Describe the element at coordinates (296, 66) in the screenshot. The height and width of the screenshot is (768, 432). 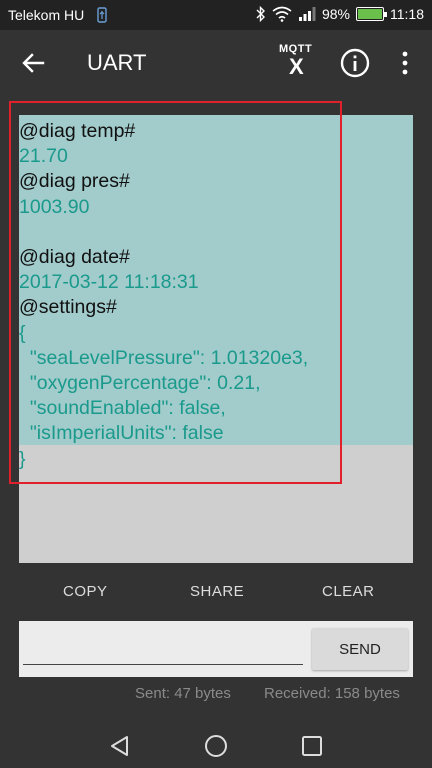
I see `mqtt-icon-x: X` at that location.